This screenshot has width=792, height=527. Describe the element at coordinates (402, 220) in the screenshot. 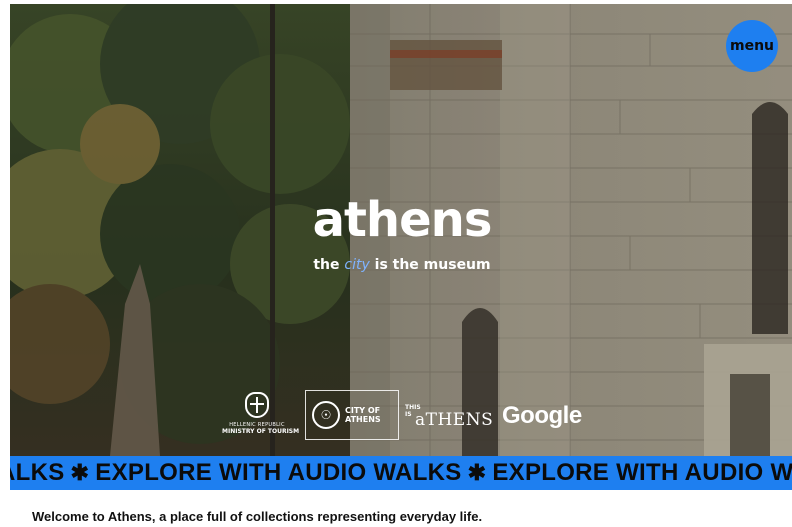

I see `athens-logo: athens` at that location.